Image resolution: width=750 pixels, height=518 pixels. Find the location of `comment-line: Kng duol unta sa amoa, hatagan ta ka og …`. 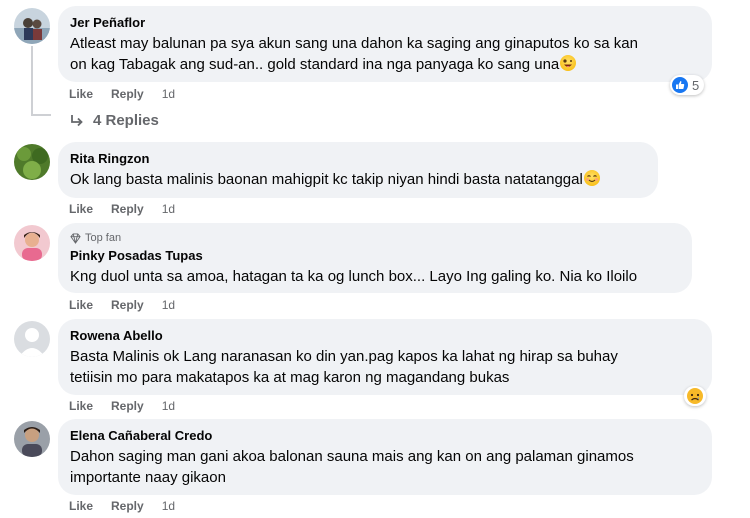

comment-line: Kng duol unta sa amoa, hatagan ta ka og … is located at coordinates (354, 276).